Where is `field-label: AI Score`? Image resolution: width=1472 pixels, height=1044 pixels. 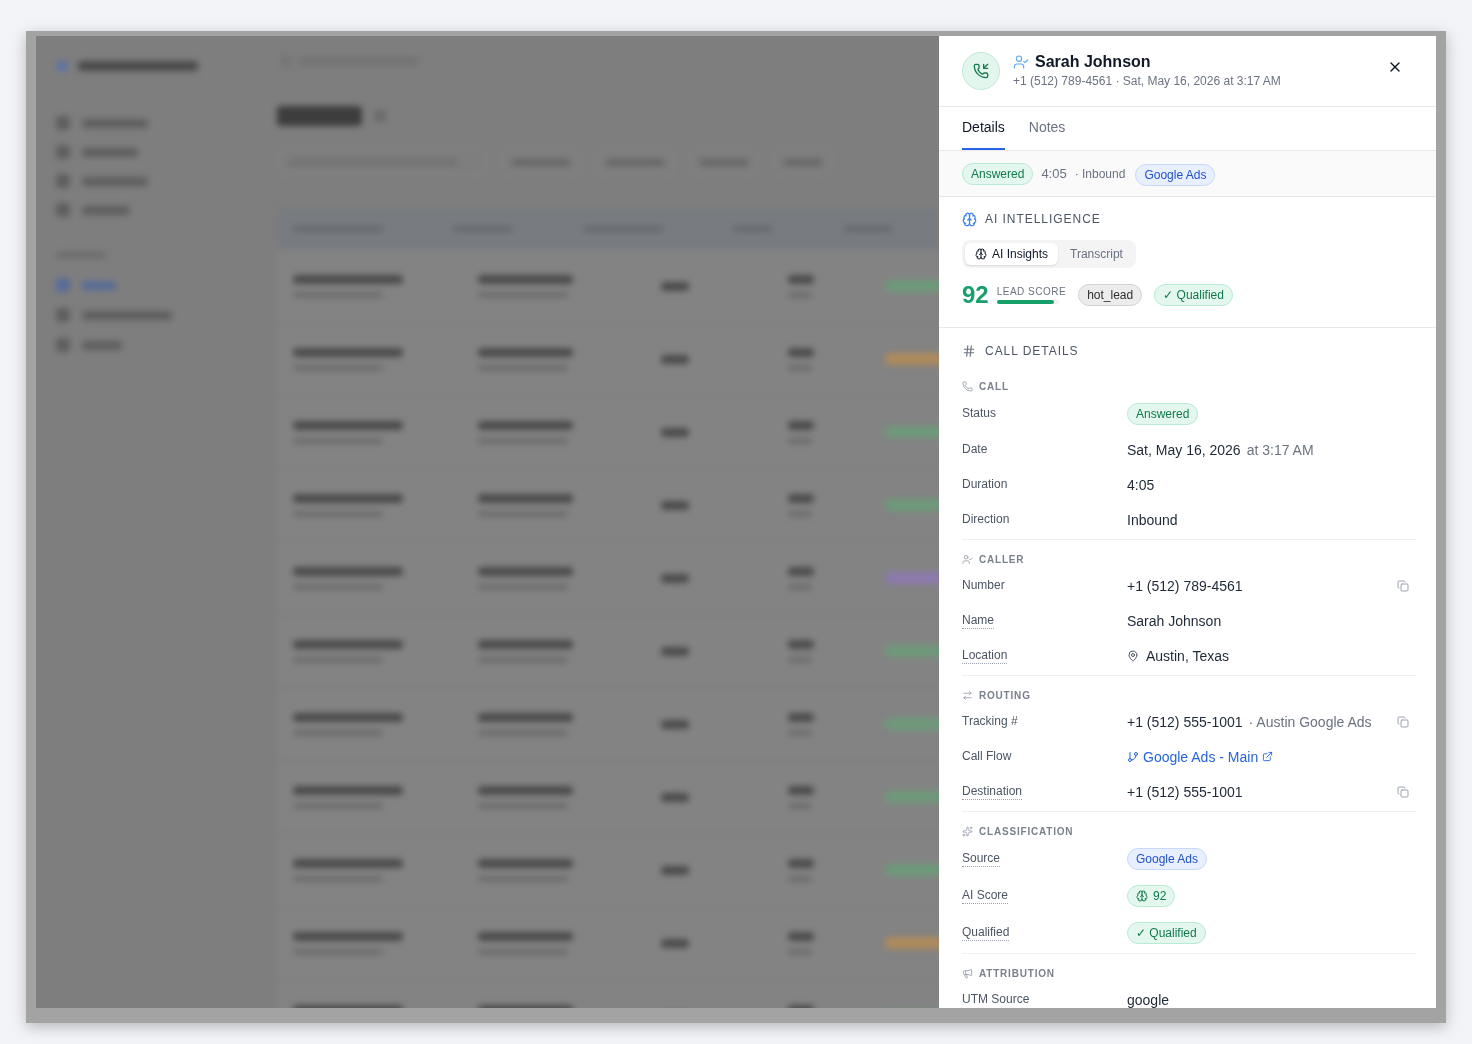 field-label: AI Score is located at coordinates (985, 895).